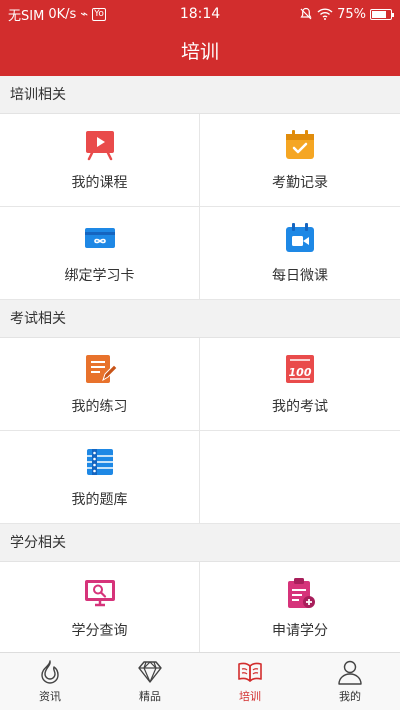  Describe the element at coordinates (200, 14) in the screenshot. I see `status-bar: 无SIM 0K/s ⌁ Yo 18:14 75%` at that location.